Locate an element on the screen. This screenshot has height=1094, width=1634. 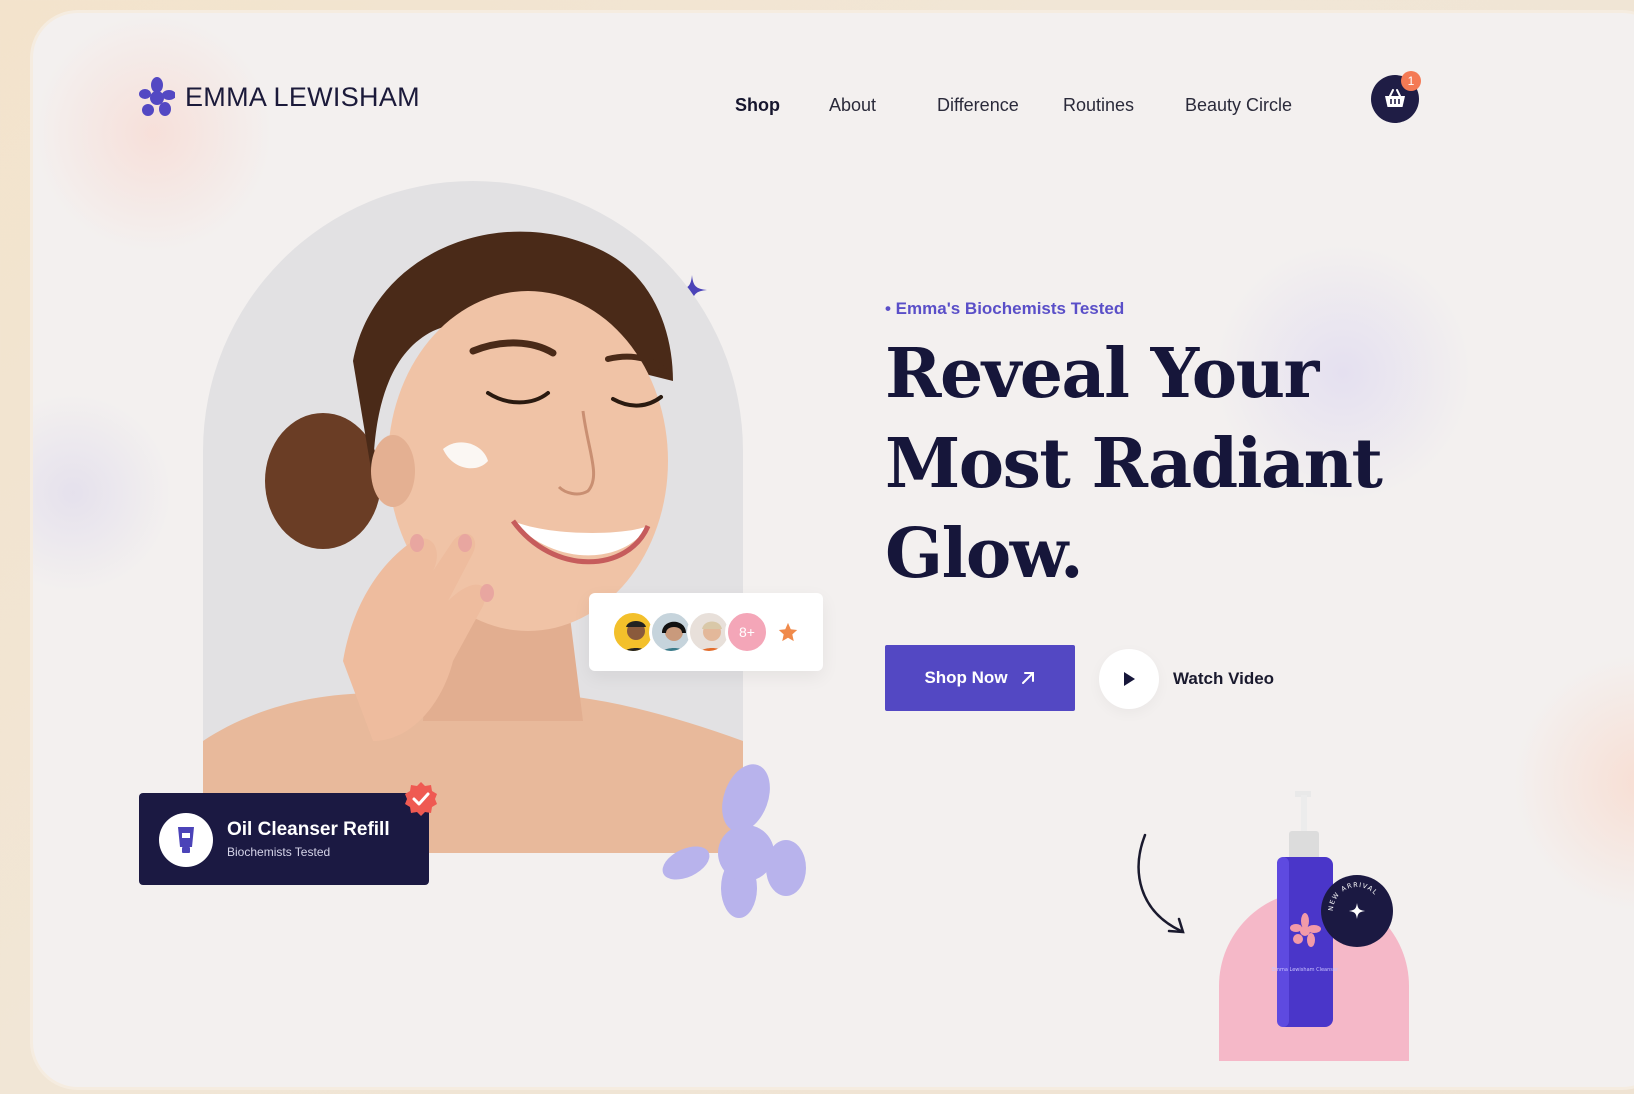
new-arrival-badge-icon: NEW ARRIVAL is located at coordinates (1353, 900).